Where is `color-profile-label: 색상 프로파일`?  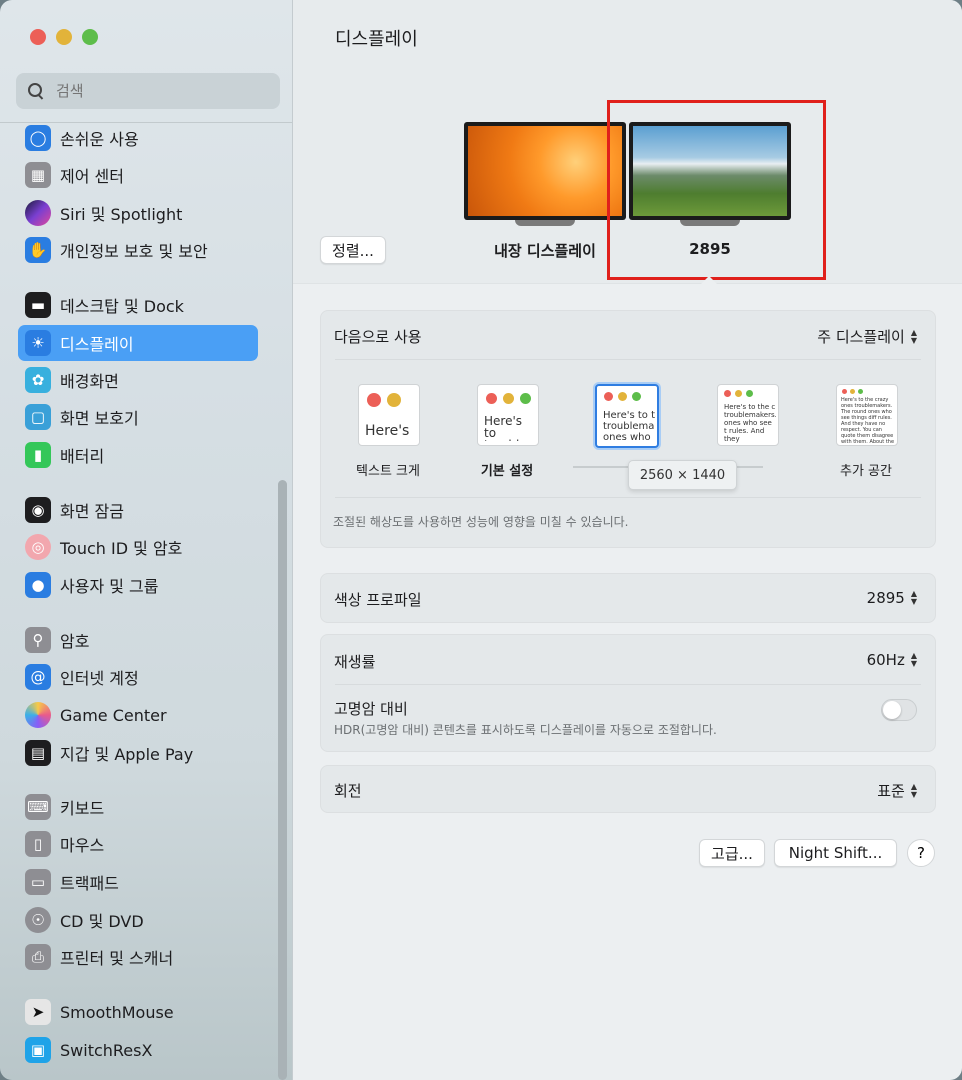 color-profile-label: 색상 프로파일 is located at coordinates (378, 600).